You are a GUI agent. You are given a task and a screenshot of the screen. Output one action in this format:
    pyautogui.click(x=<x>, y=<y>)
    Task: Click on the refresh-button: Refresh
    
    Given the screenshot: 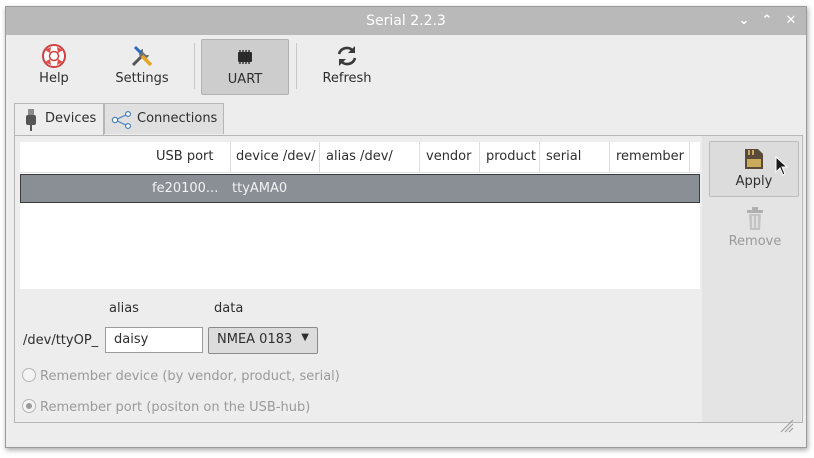 What is the action you would take?
    pyautogui.click(x=347, y=66)
    